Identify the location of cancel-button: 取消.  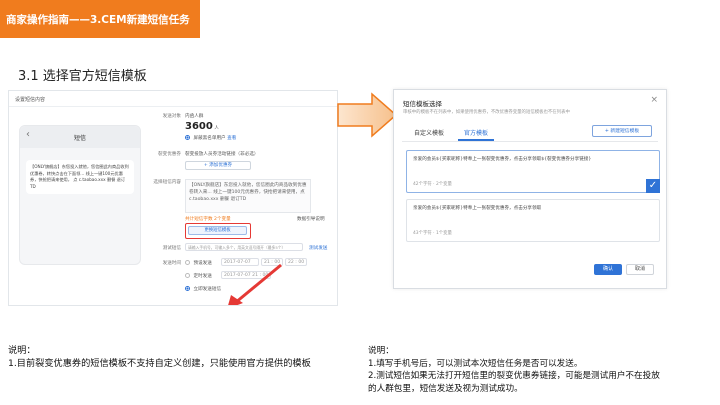
(640, 269).